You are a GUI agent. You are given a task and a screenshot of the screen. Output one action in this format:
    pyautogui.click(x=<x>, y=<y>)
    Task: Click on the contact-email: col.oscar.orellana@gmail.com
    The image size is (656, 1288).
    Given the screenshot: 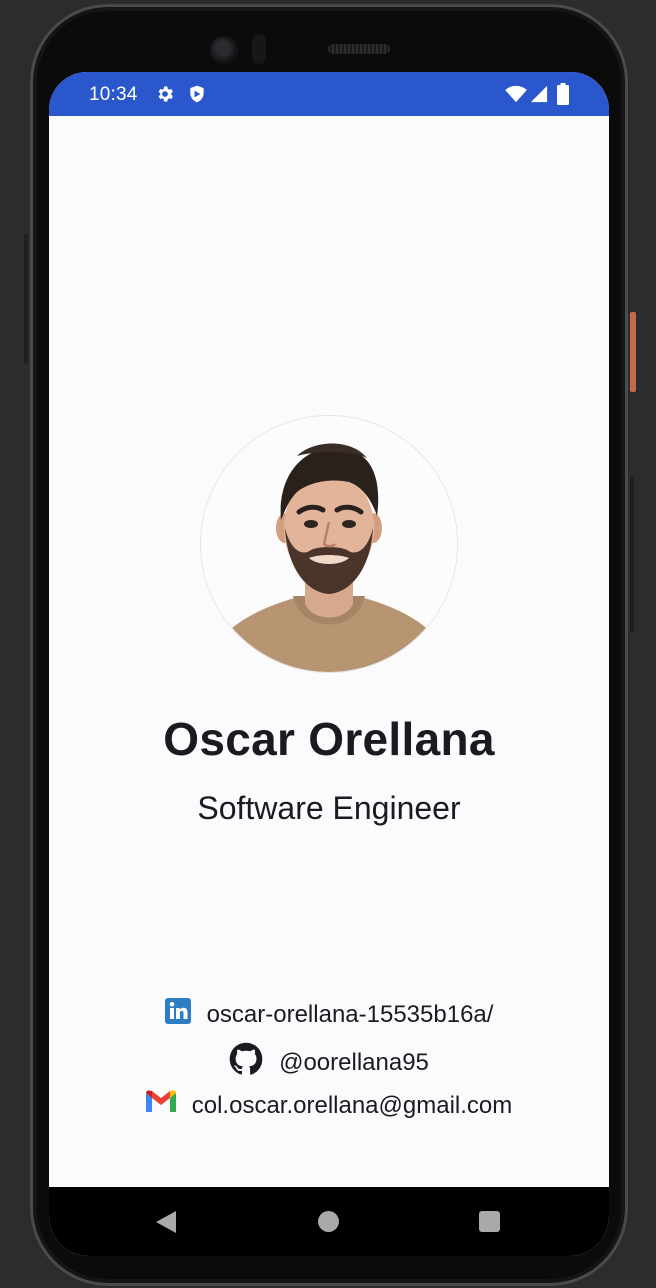 What is the action you would take?
    pyautogui.click(x=329, y=1105)
    